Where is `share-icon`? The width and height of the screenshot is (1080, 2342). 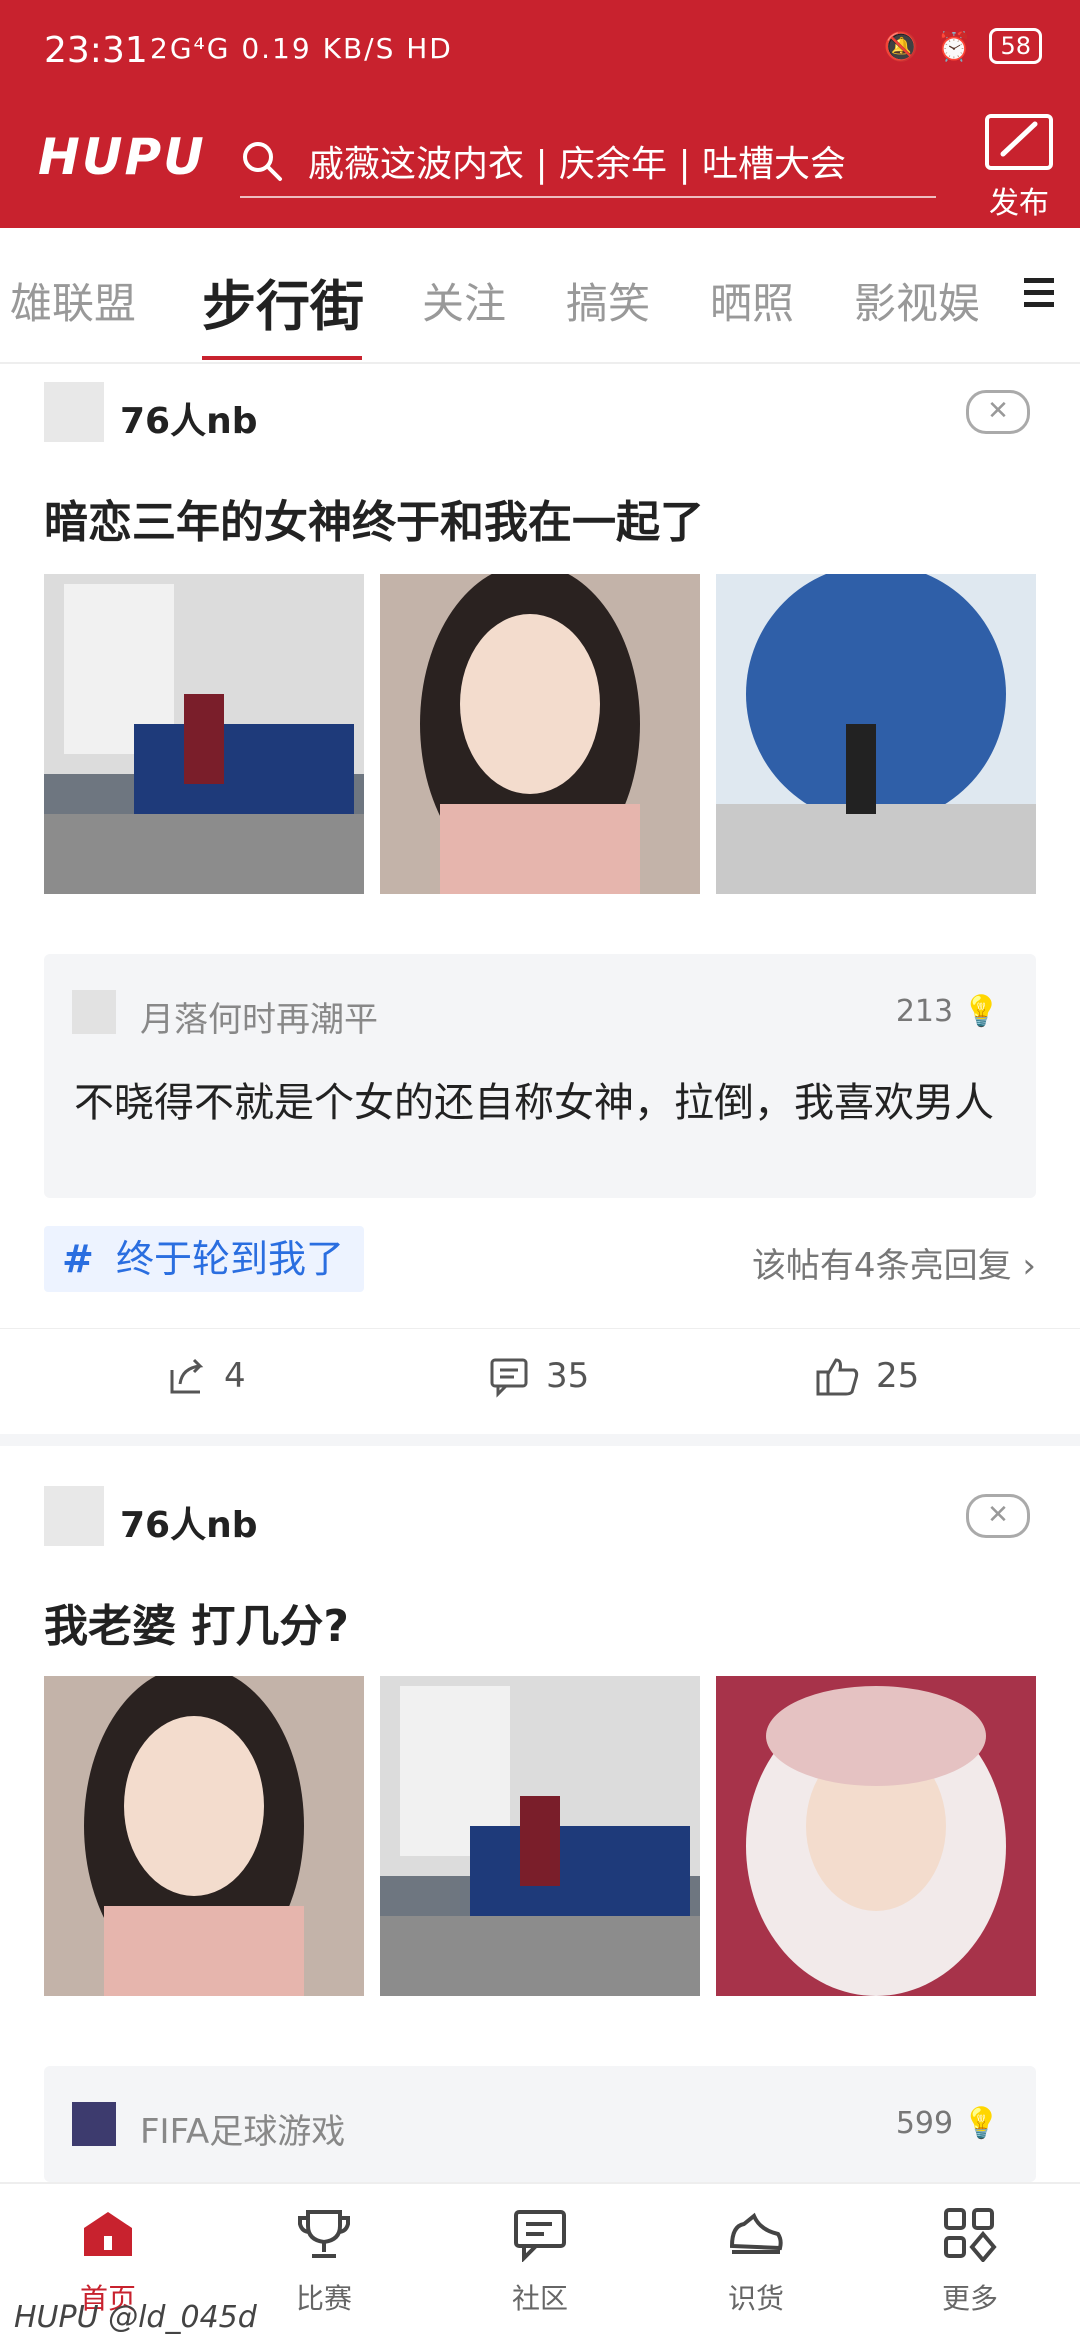 share-icon is located at coordinates (187, 1376).